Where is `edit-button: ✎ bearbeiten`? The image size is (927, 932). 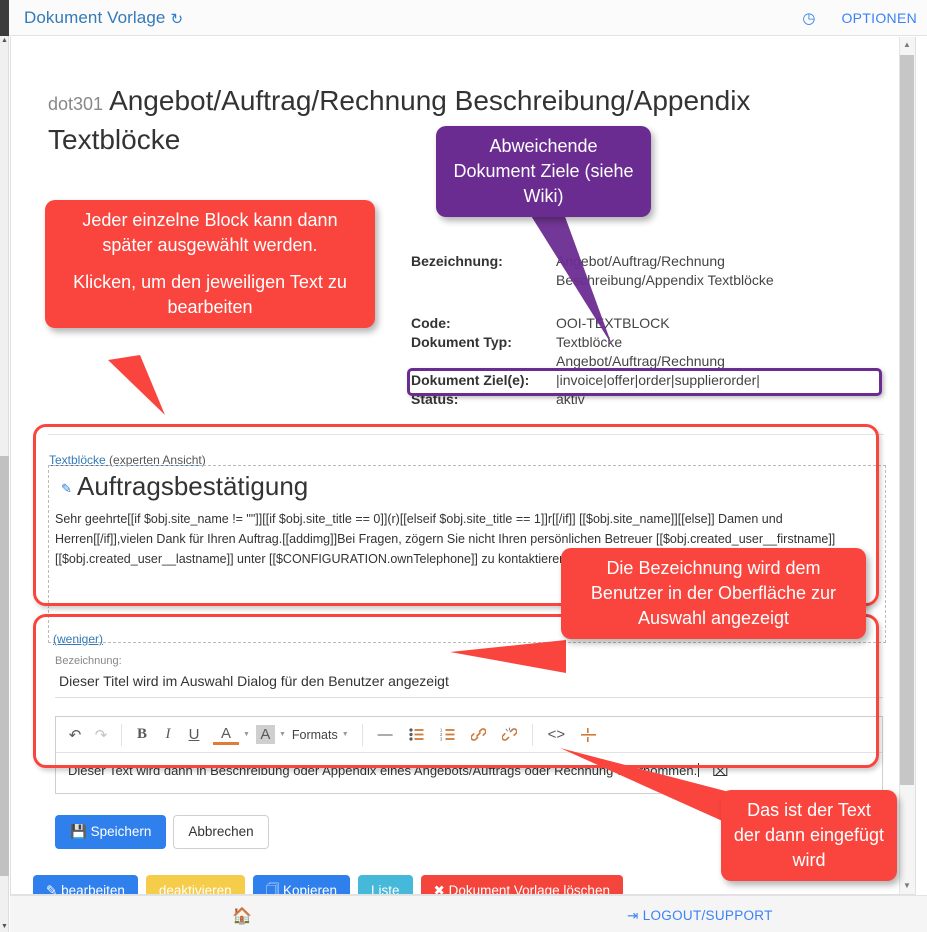 edit-button: ✎ bearbeiten is located at coordinates (85, 885).